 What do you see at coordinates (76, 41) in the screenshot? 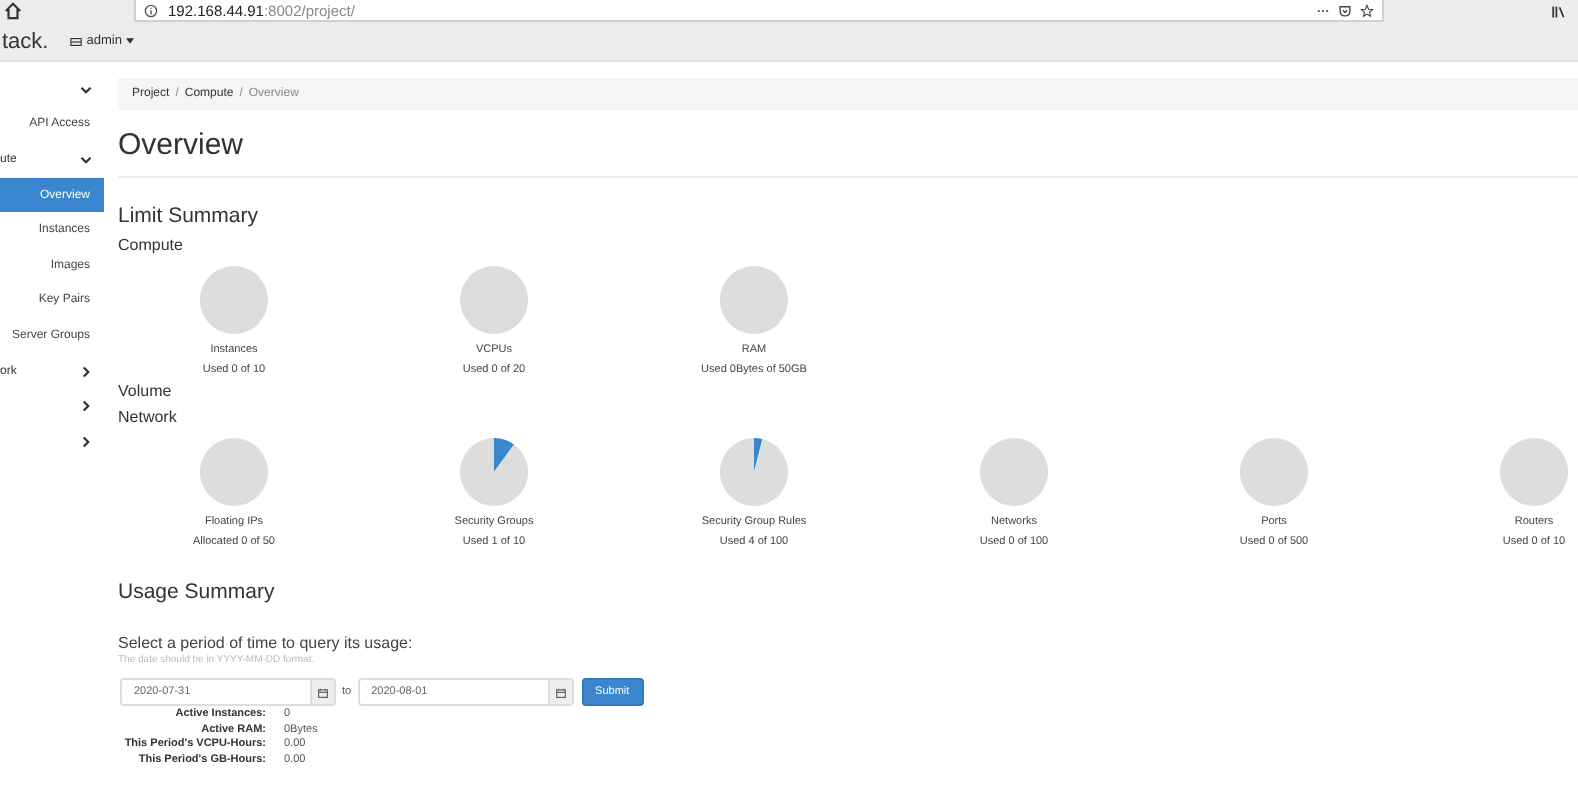
I see `server-icon` at bounding box center [76, 41].